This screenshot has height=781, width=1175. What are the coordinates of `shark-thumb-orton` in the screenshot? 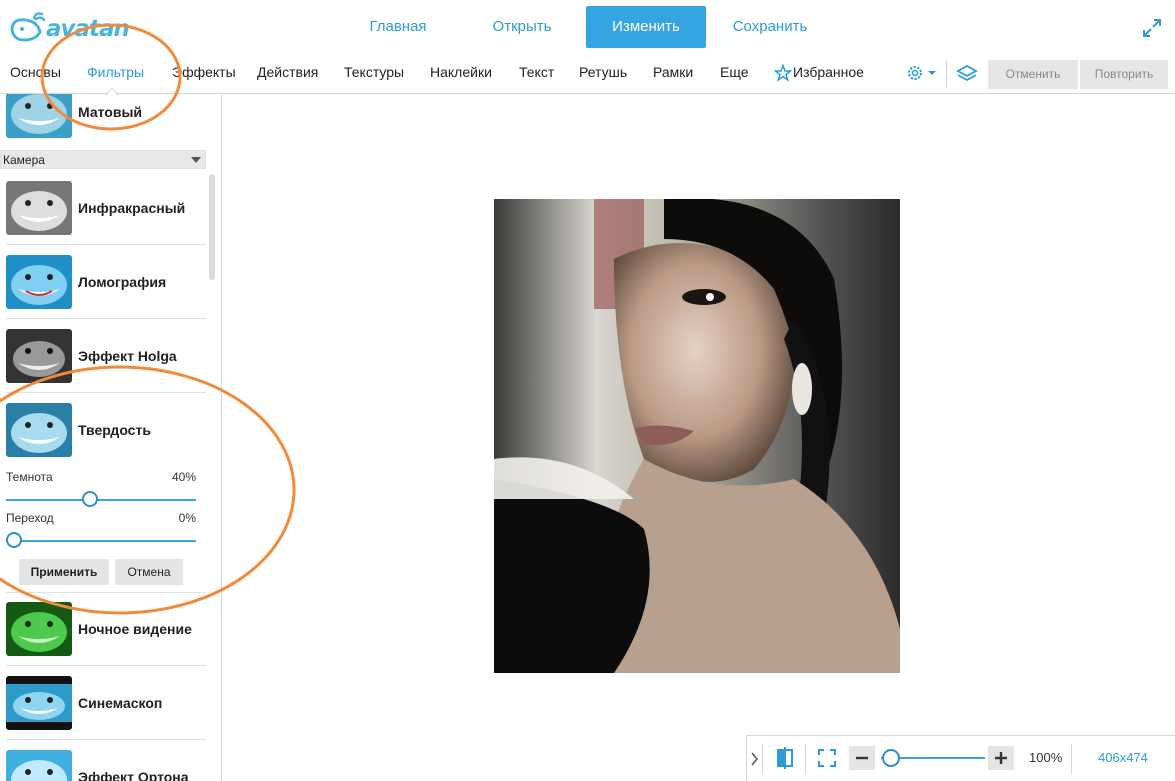 It's located at (39, 765).